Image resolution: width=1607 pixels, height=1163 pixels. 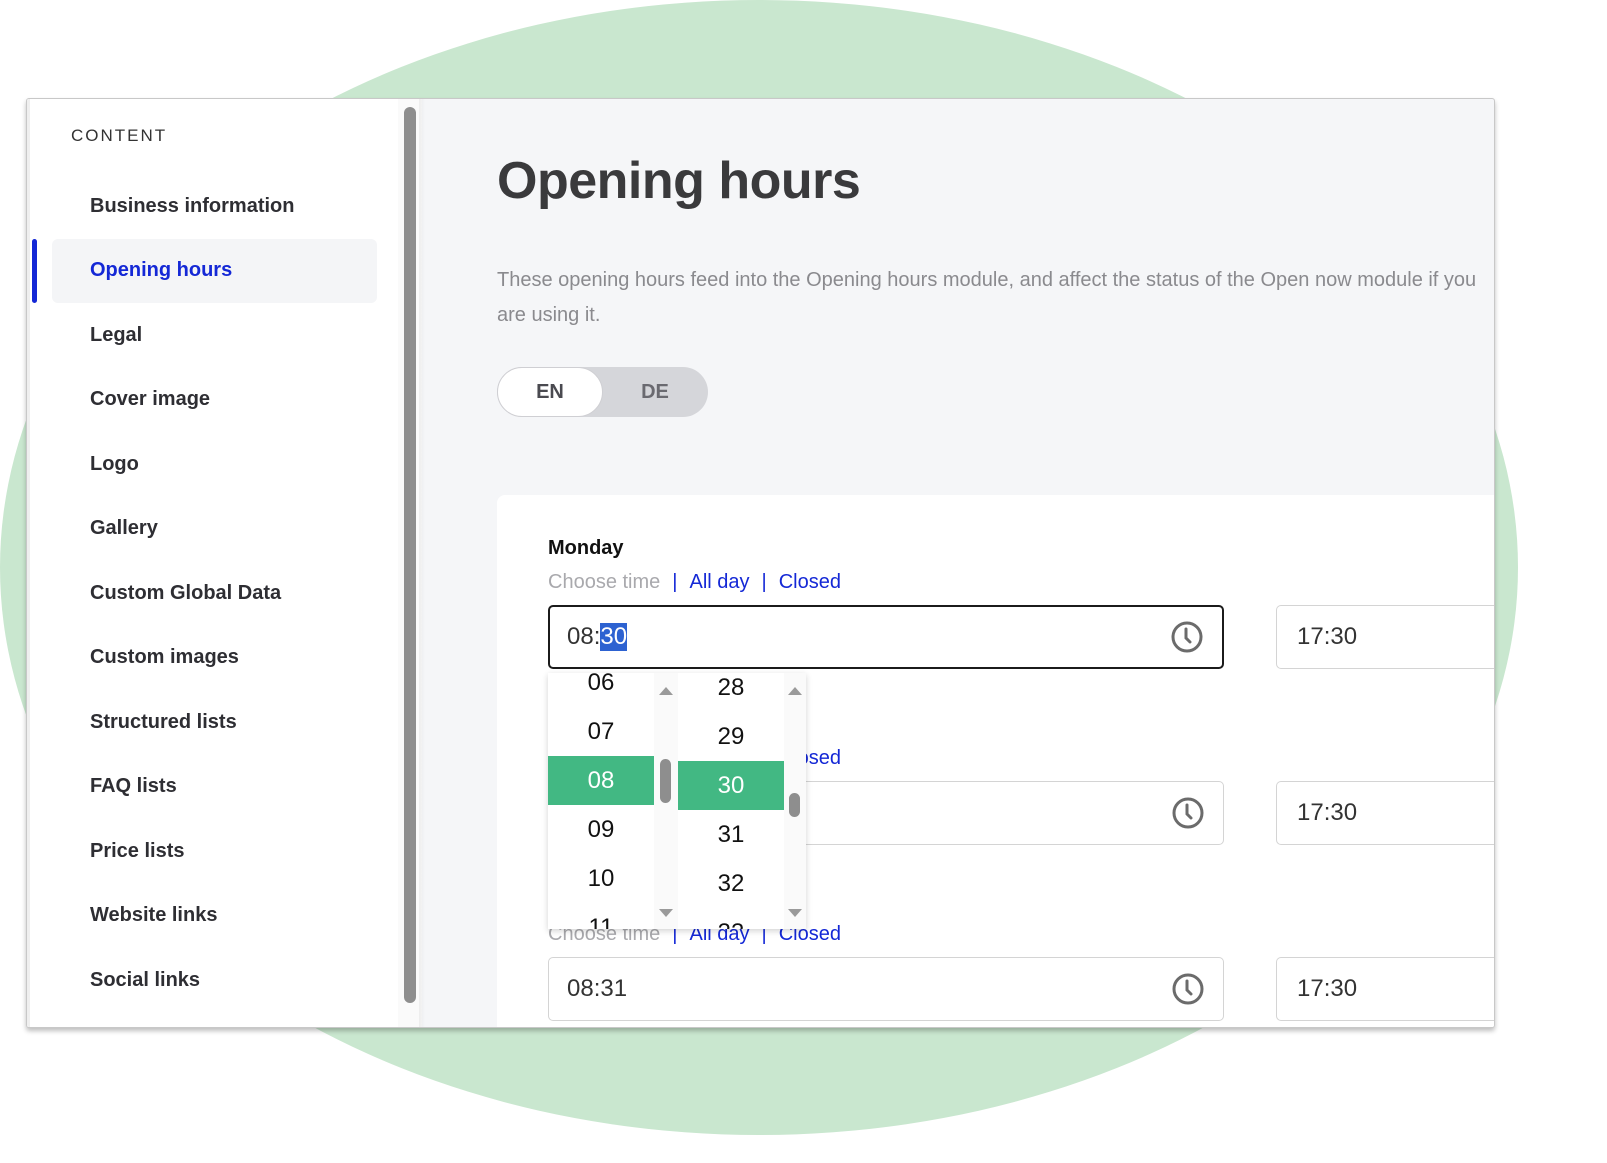 I want to click on minute-option: 28, so click(x=731, y=692).